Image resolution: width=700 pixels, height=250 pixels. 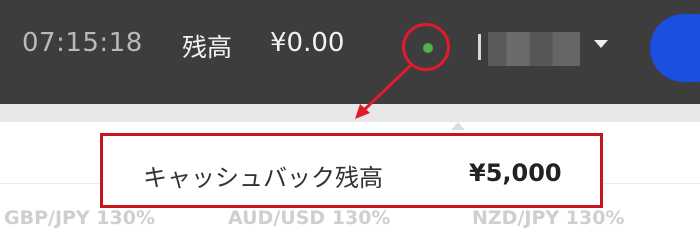 I want to click on user-name-redacted, so click(x=534, y=49).